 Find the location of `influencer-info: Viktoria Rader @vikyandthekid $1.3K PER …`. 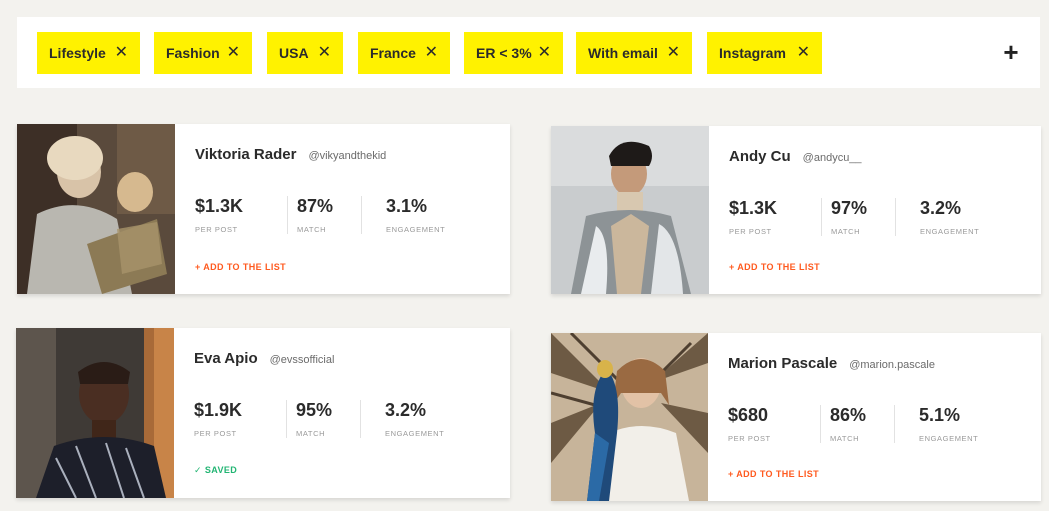

influencer-info: Viktoria Rader @vikyandthekid $1.3K PER … is located at coordinates (342, 209).